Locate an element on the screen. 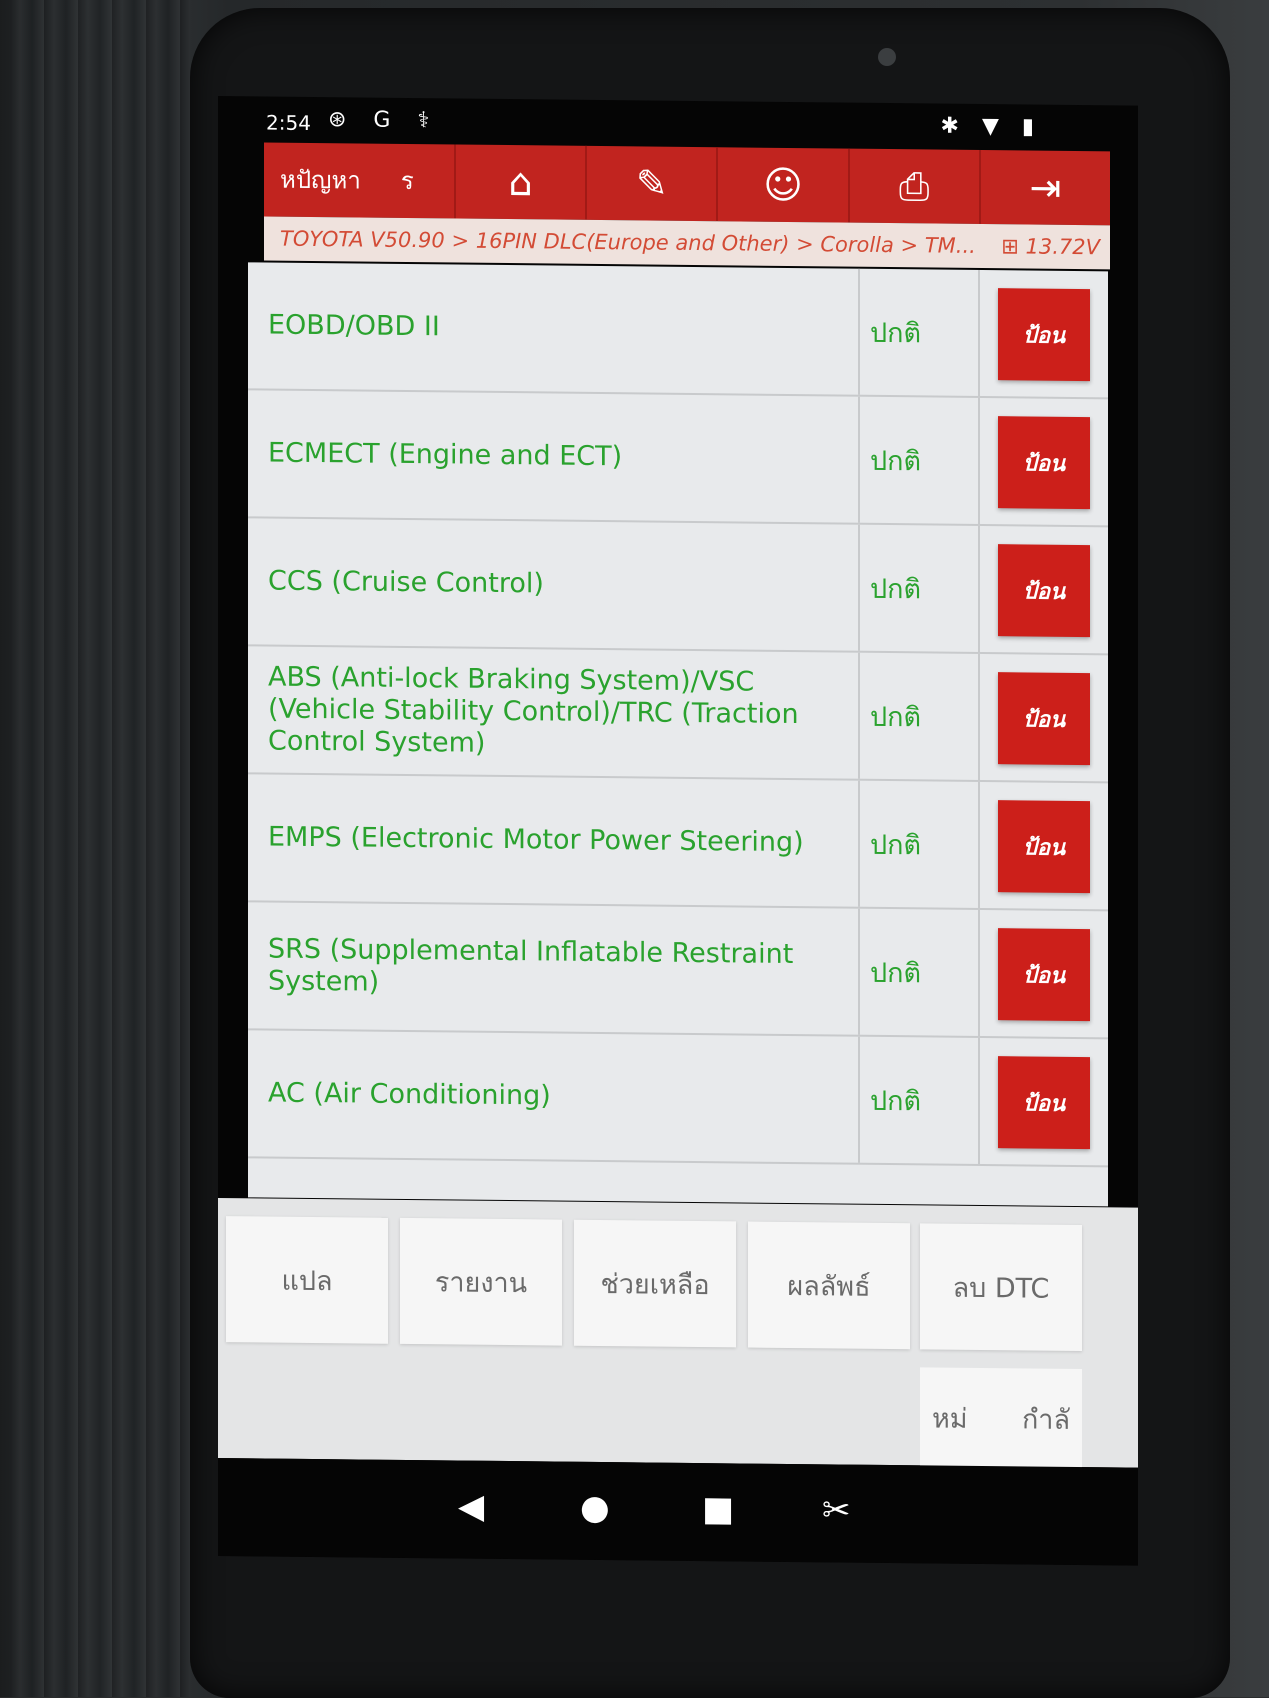 The width and height of the screenshot is (1269, 1698). toolbar-title-suffix: ร is located at coordinates (407, 181).